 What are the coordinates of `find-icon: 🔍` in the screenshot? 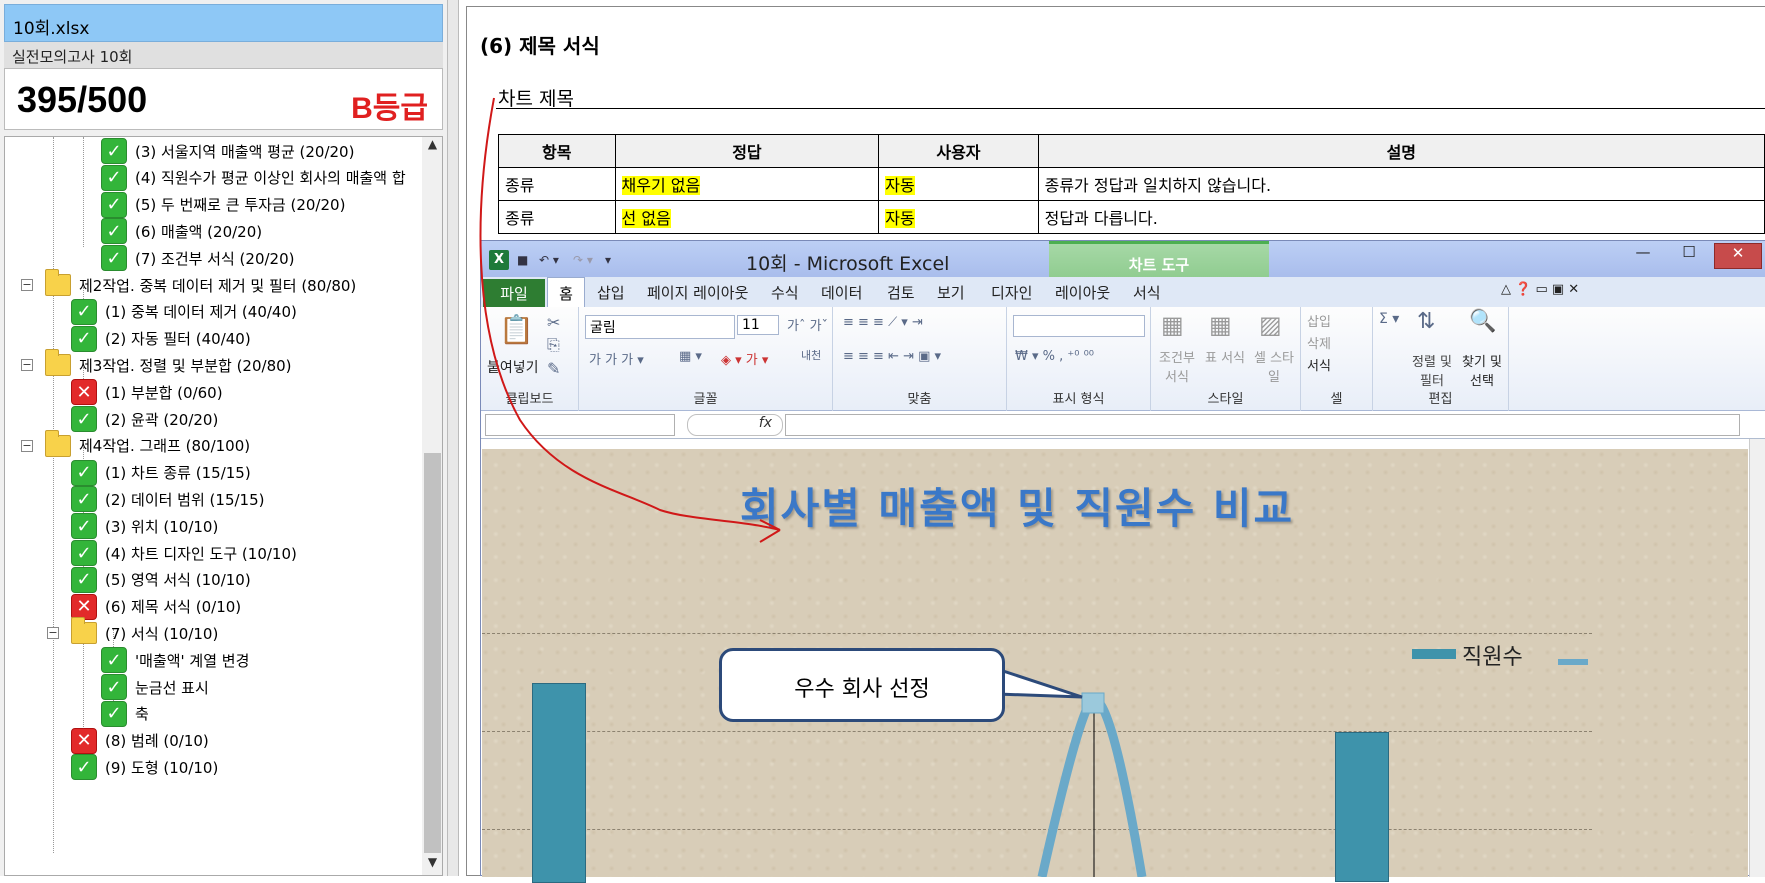 It's located at (1482, 321).